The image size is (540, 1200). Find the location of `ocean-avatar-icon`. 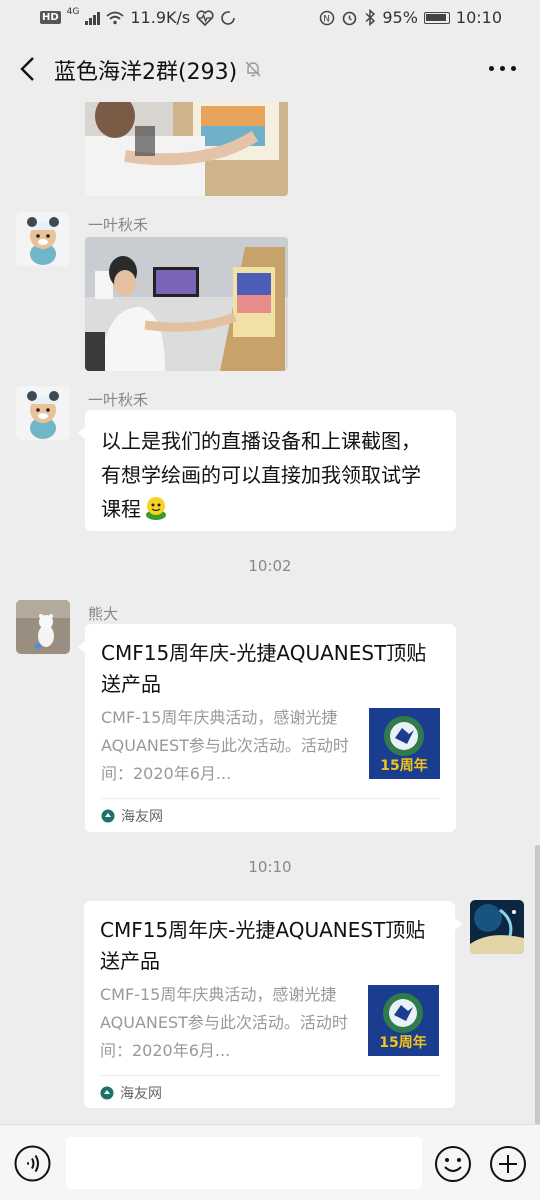

ocean-avatar-icon is located at coordinates (497, 927).